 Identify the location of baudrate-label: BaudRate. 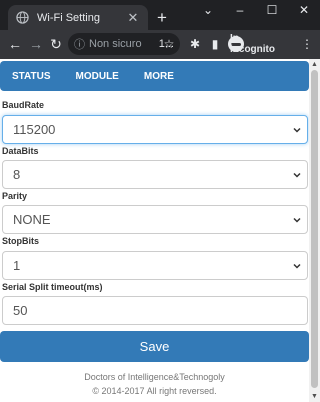
(23, 105).